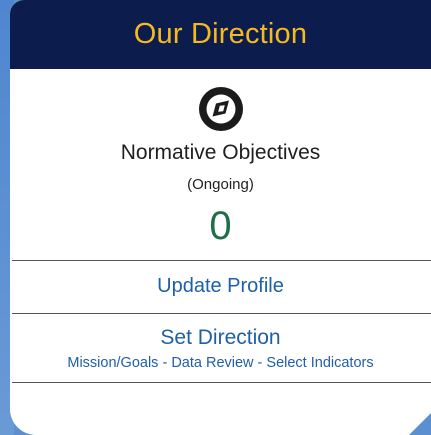  Describe the element at coordinates (220, 152) in the screenshot. I see `objective-label: Normative Objectives` at that location.